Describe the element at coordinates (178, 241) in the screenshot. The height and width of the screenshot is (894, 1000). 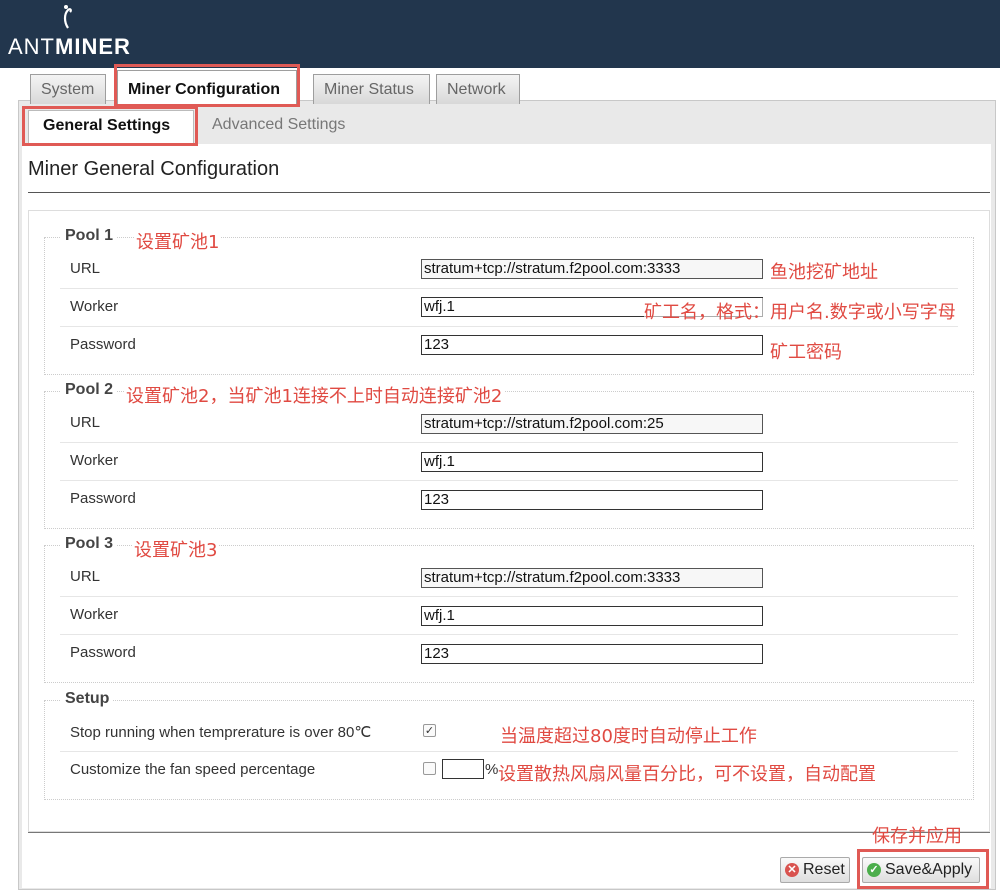
I see `annotation-pool1: 设置矿池1` at that location.